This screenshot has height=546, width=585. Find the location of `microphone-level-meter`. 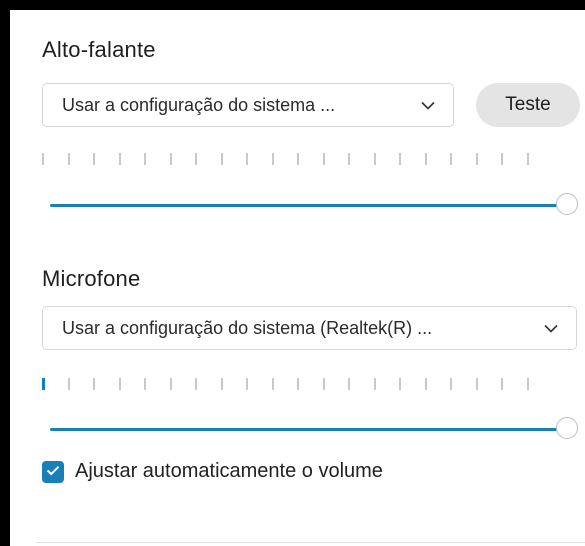

microphone-level-meter is located at coordinates (297, 385).